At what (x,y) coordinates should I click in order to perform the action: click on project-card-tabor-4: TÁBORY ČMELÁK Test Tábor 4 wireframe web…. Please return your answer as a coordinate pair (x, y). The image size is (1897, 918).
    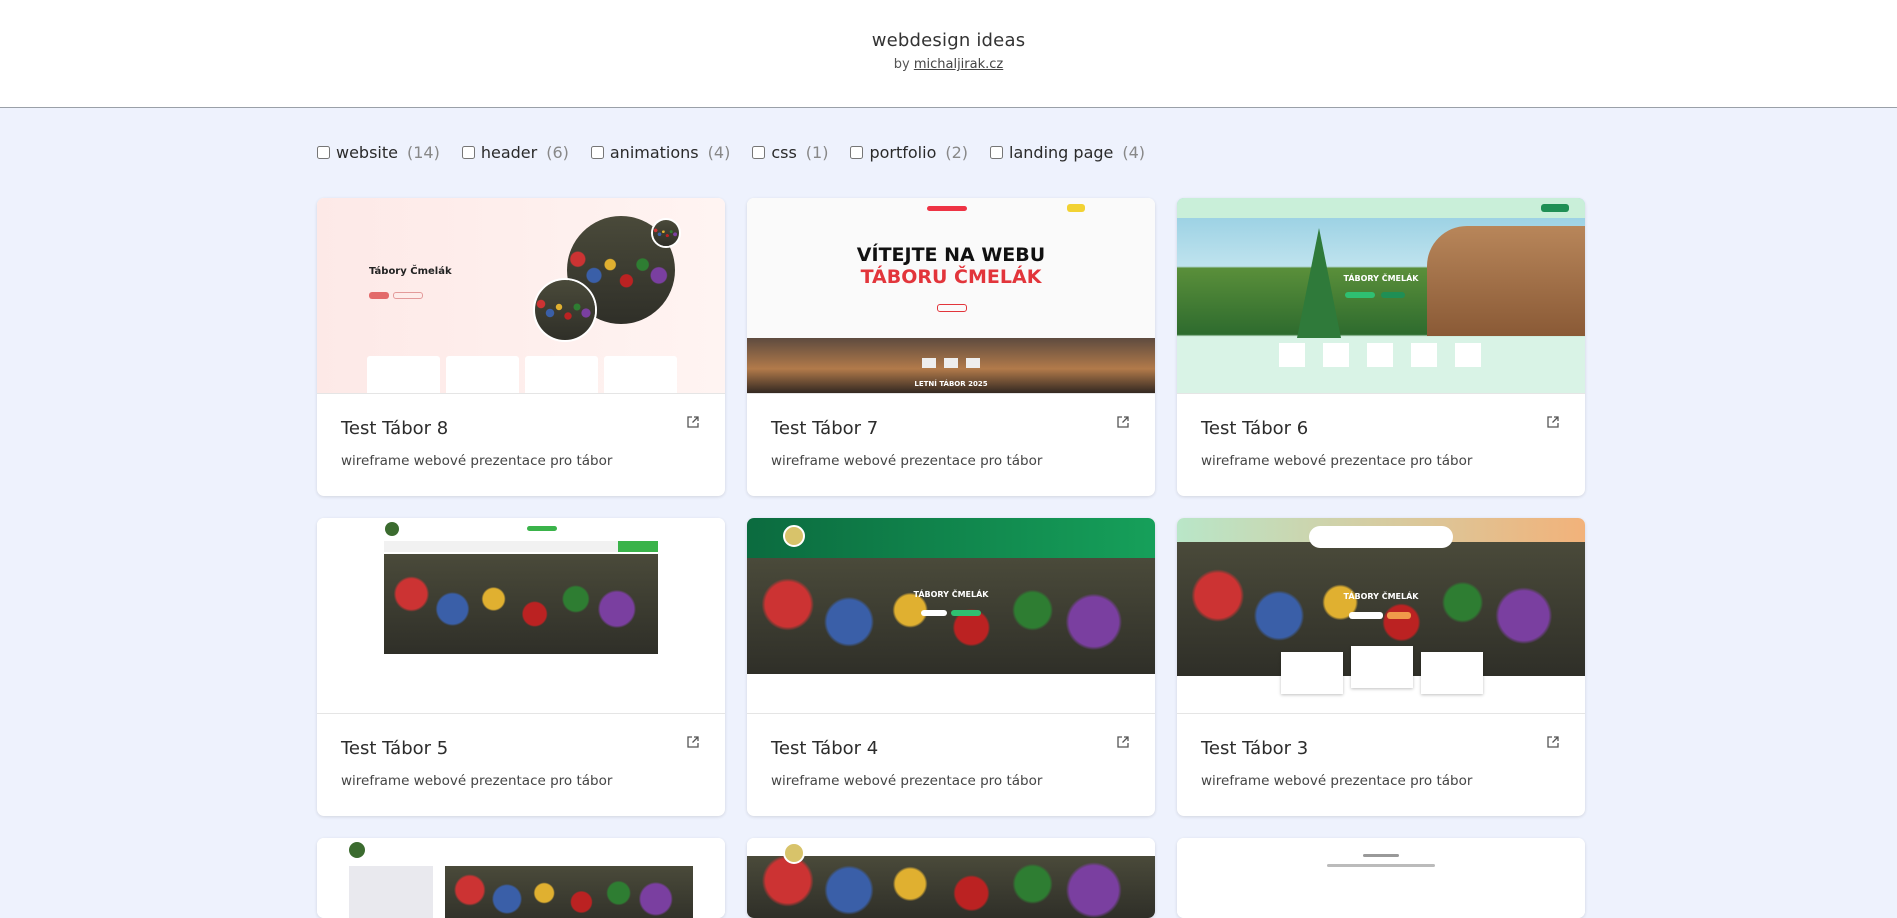
    Looking at the image, I should click on (951, 667).